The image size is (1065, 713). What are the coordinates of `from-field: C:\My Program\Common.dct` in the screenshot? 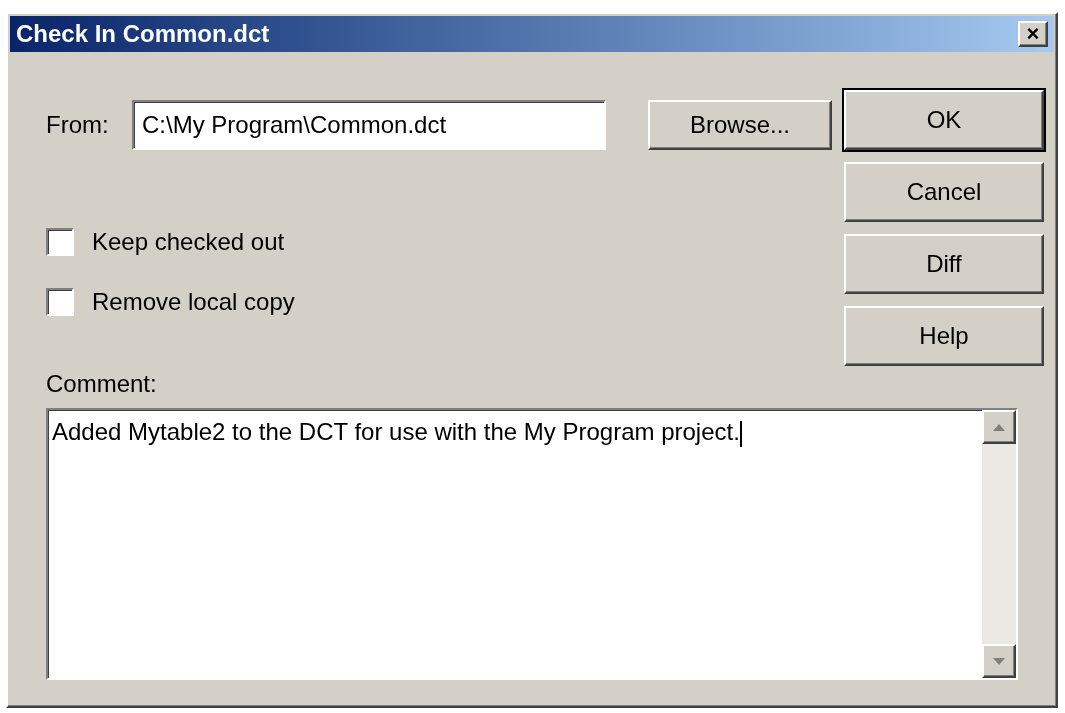 It's located at (369, 125).